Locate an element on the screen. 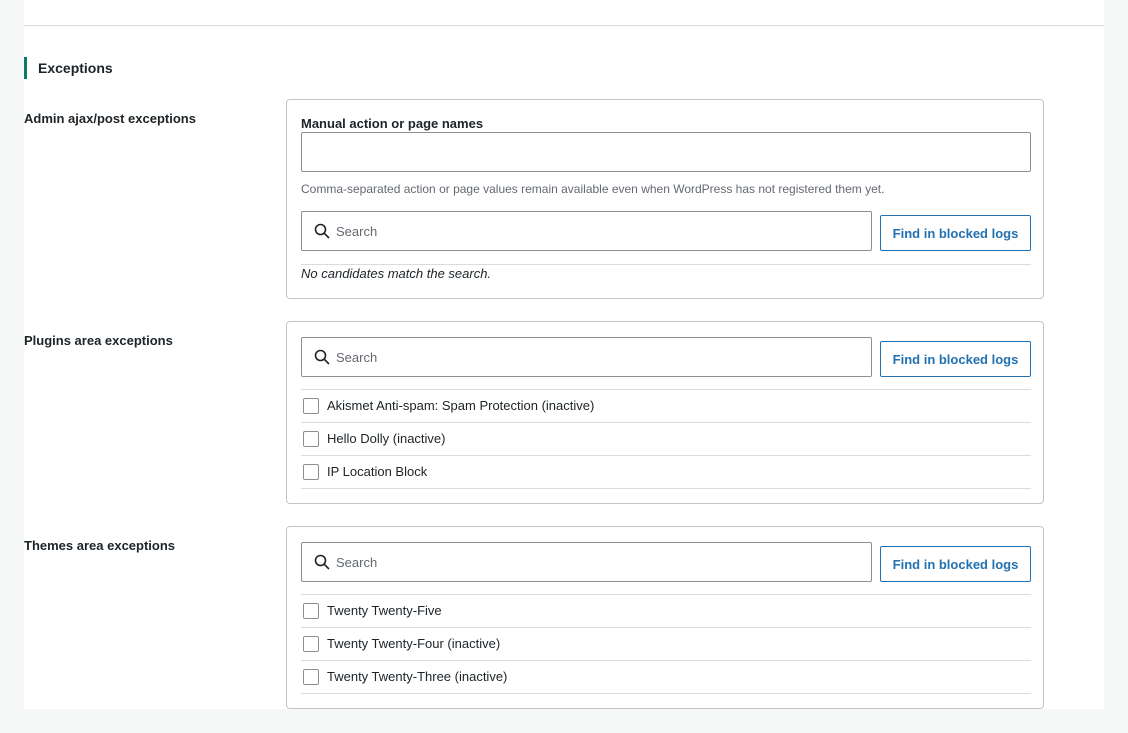  admin-search-input is located at coordinates (601, 231).